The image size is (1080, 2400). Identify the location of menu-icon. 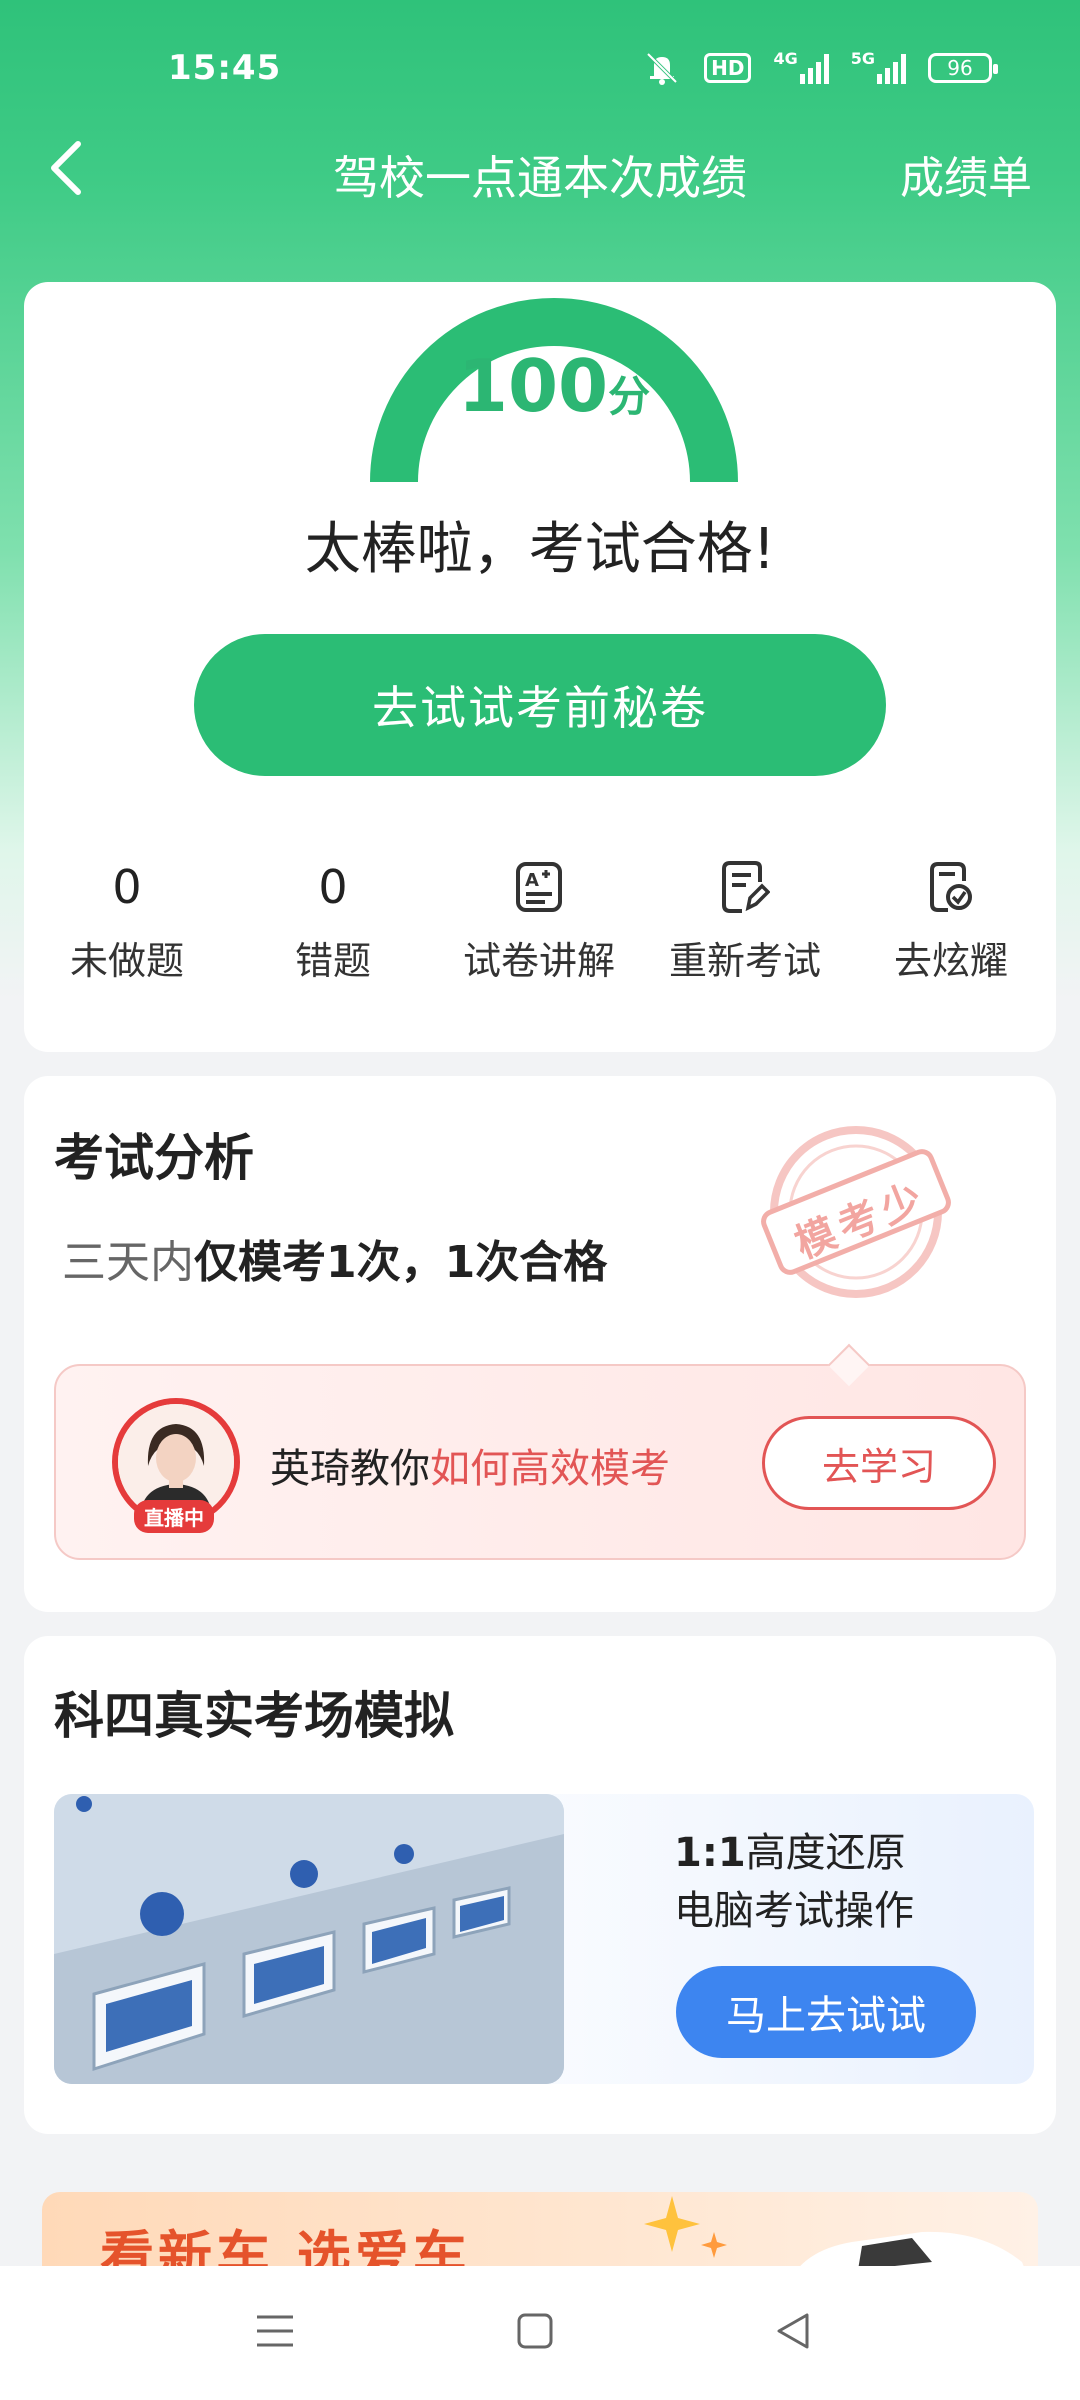
(275, 2331).